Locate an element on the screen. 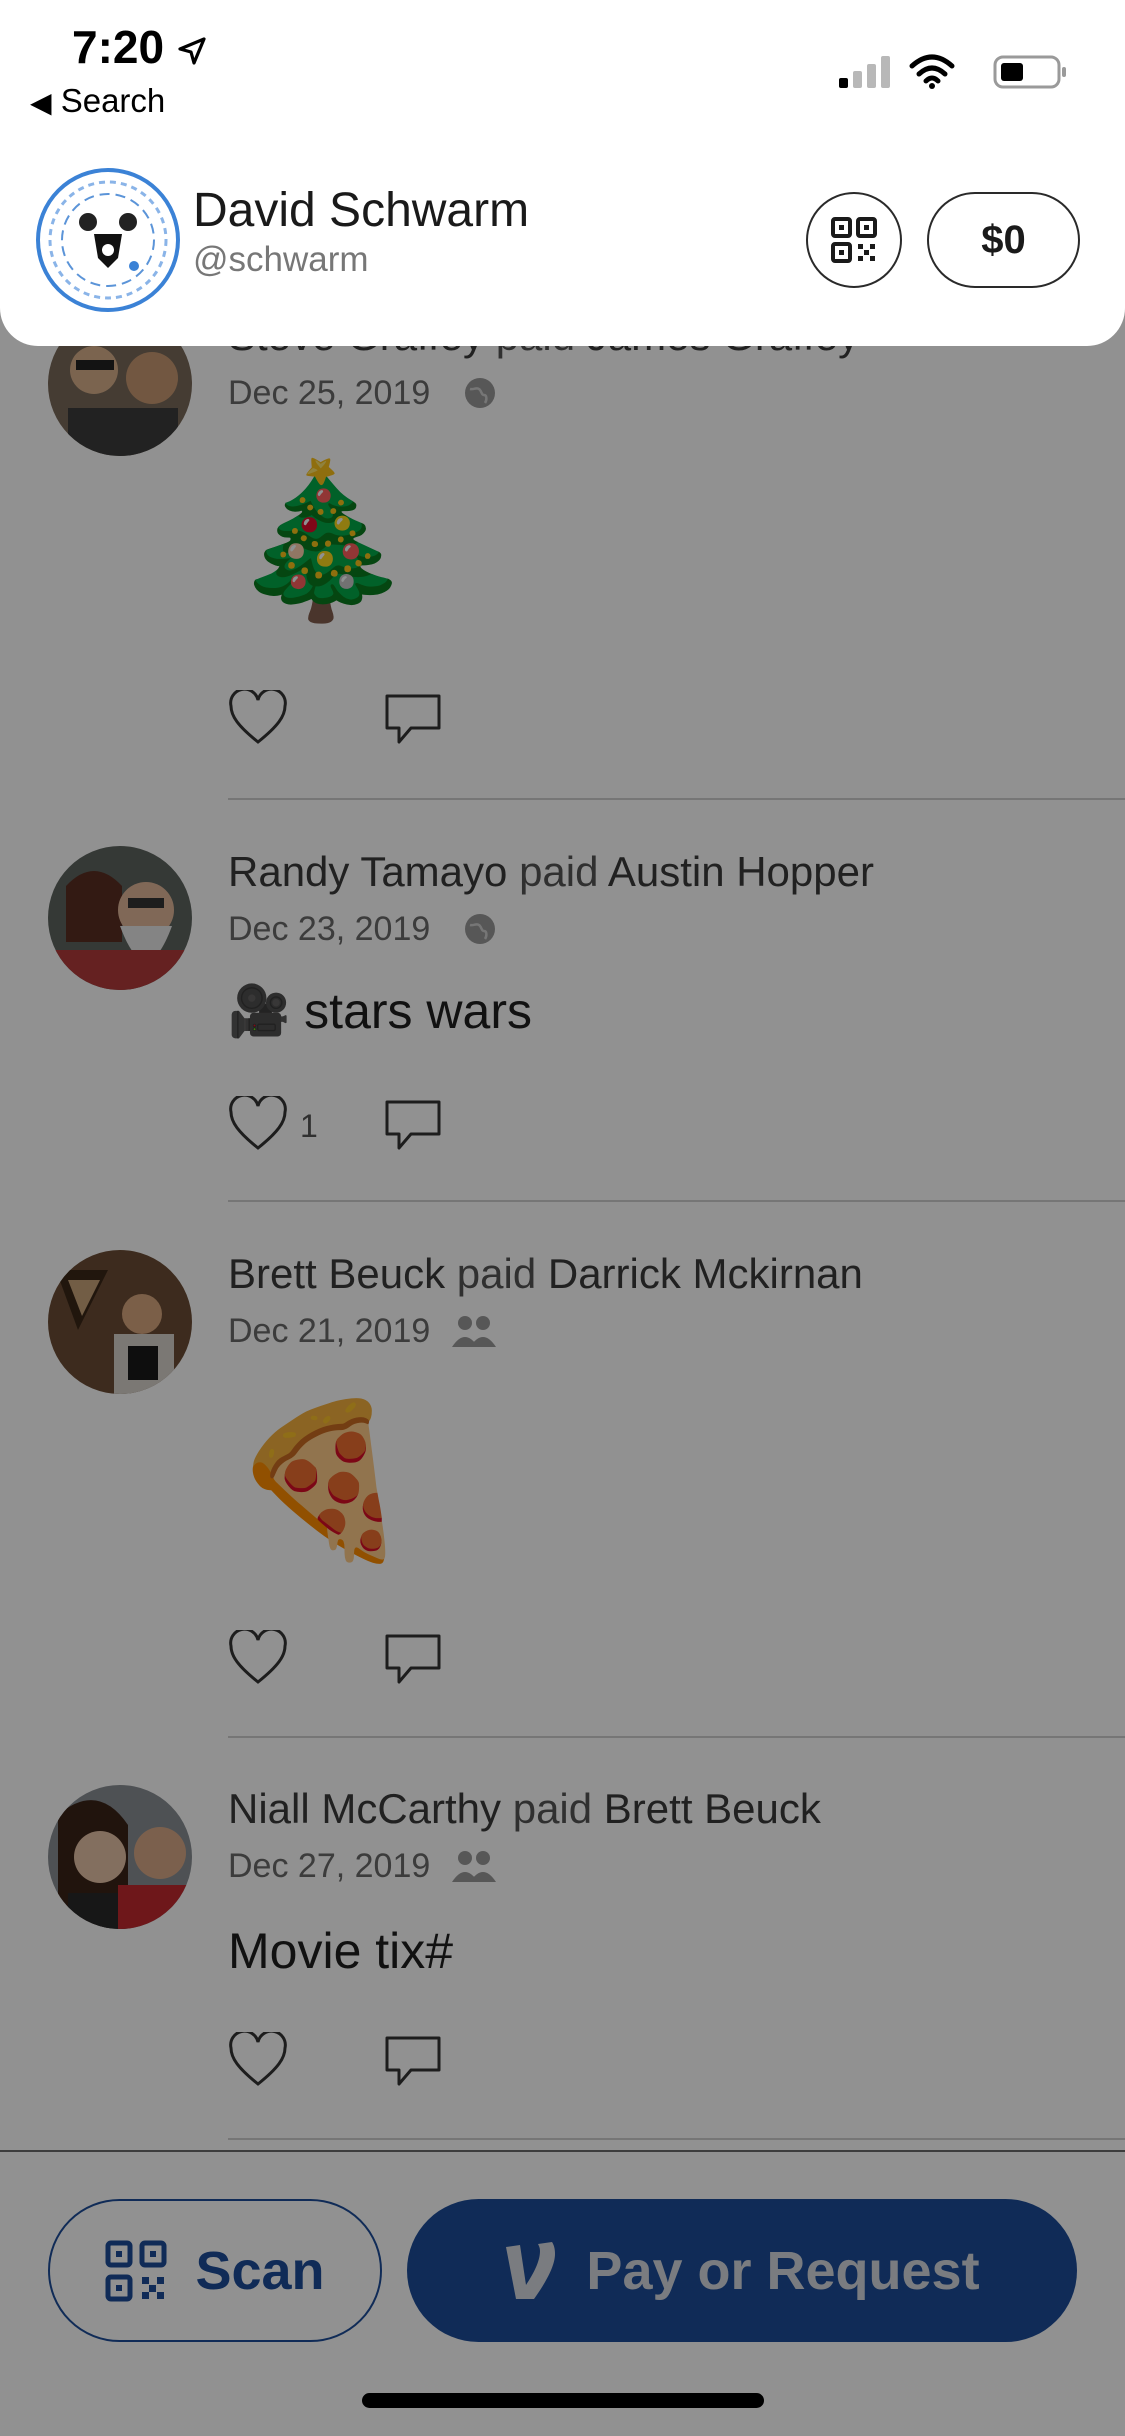  back-arrow-icon: ◀ is located at coordinates (41, 102).